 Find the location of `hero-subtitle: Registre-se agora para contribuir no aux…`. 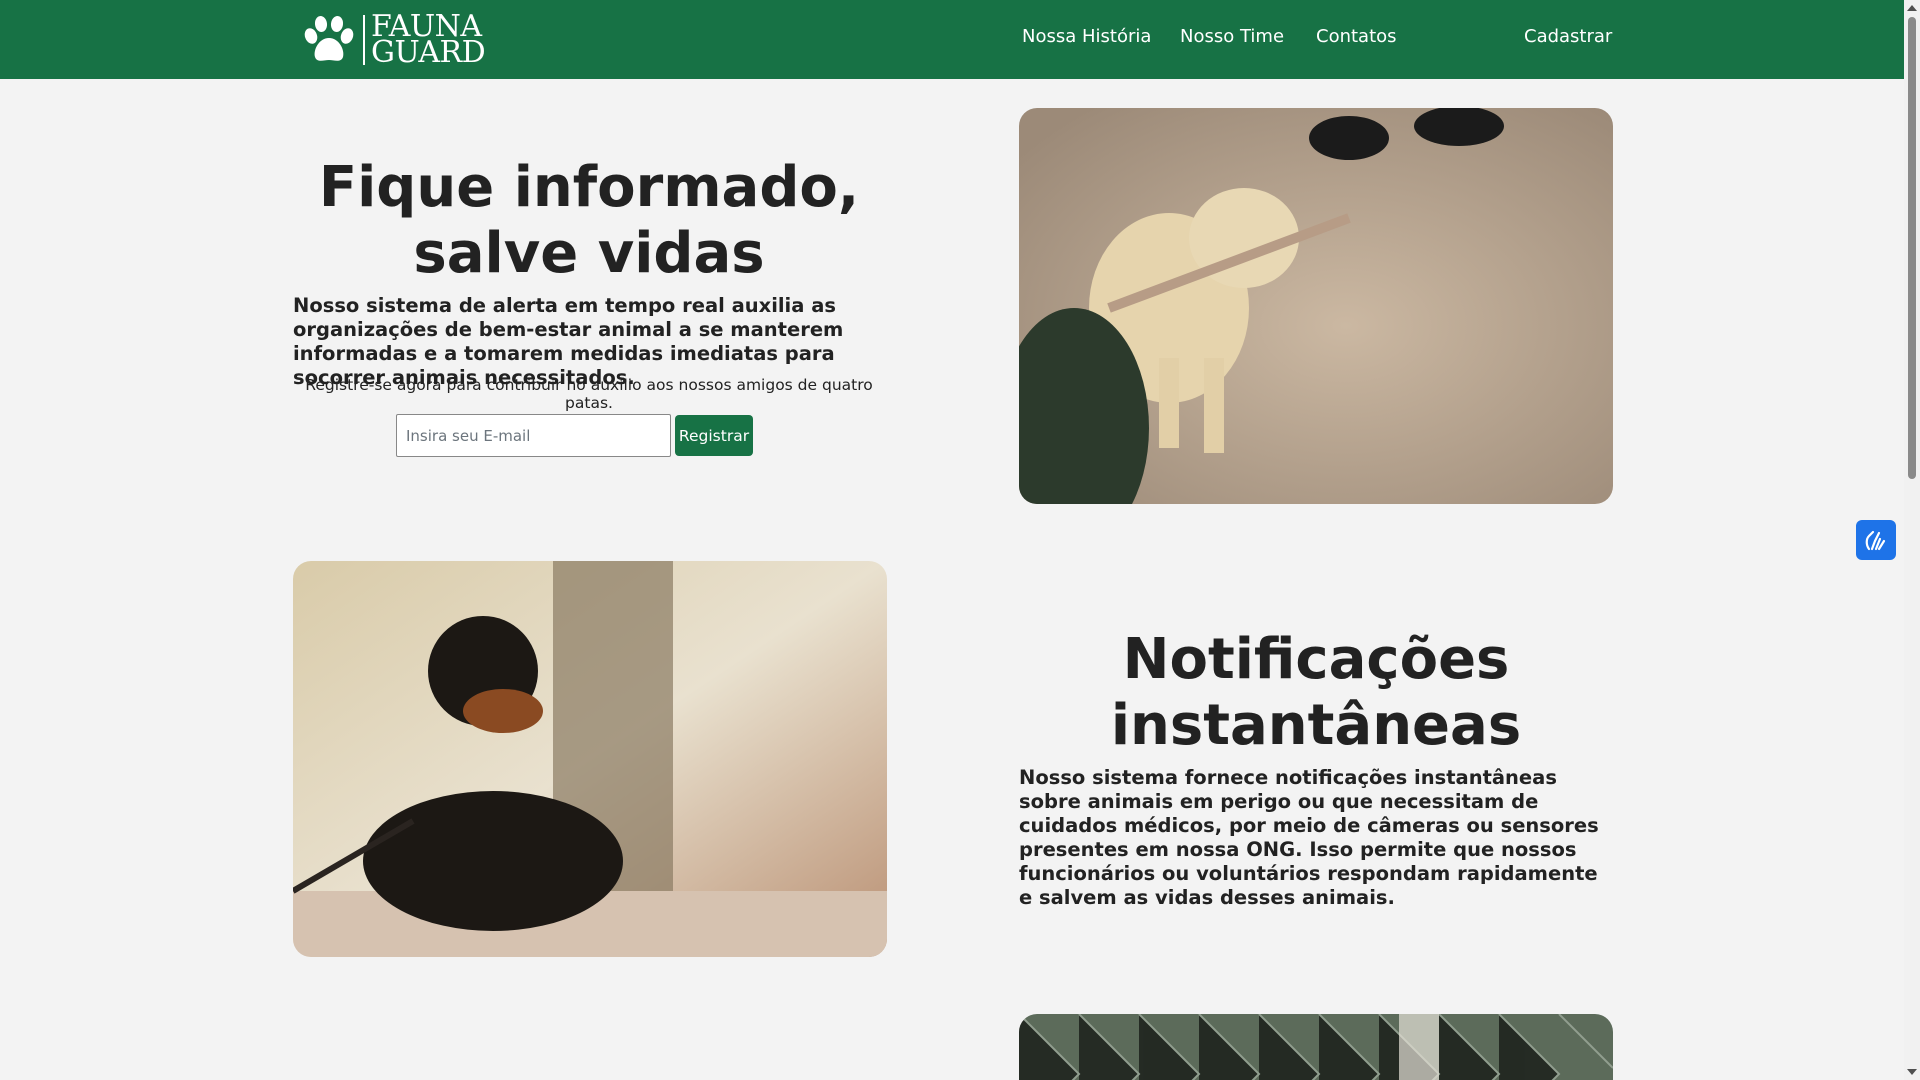

hero-subtitle: Registre-se agora para contribuir no aux… is located at coordinates (589, 394).